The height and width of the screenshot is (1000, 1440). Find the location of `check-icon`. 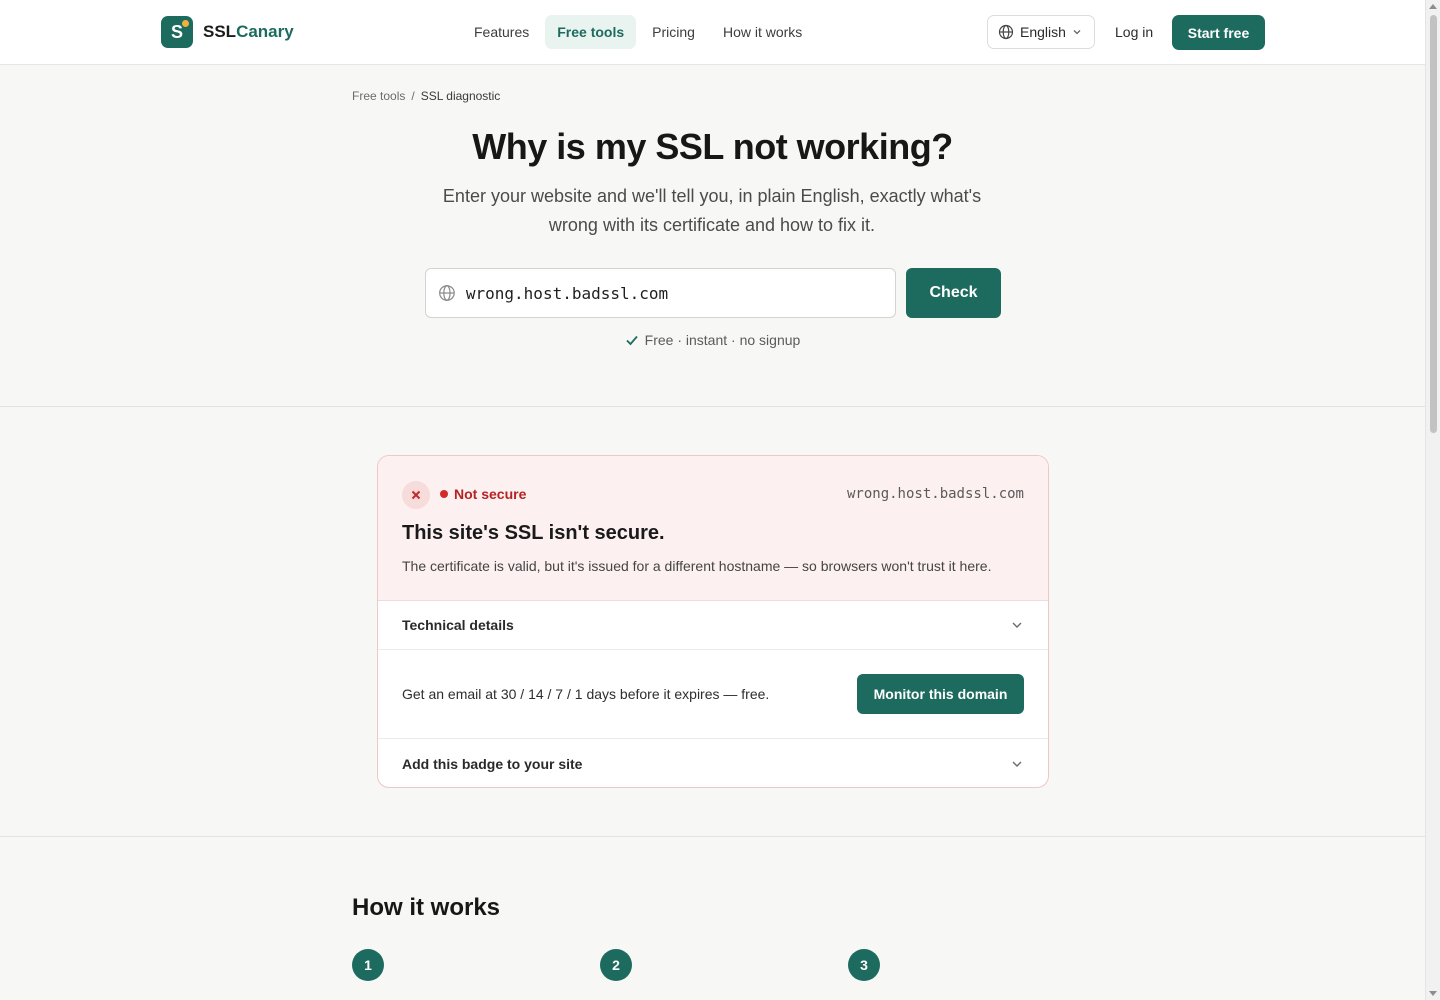

check-icon is located at coordinates (632, 340).